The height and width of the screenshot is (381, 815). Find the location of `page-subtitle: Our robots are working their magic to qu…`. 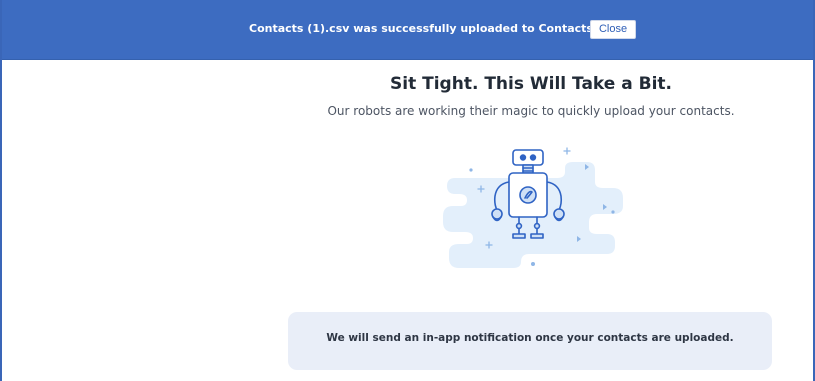

page-subtitle: Our robots are working their magic to qu… is located at coordinates (531, 111).